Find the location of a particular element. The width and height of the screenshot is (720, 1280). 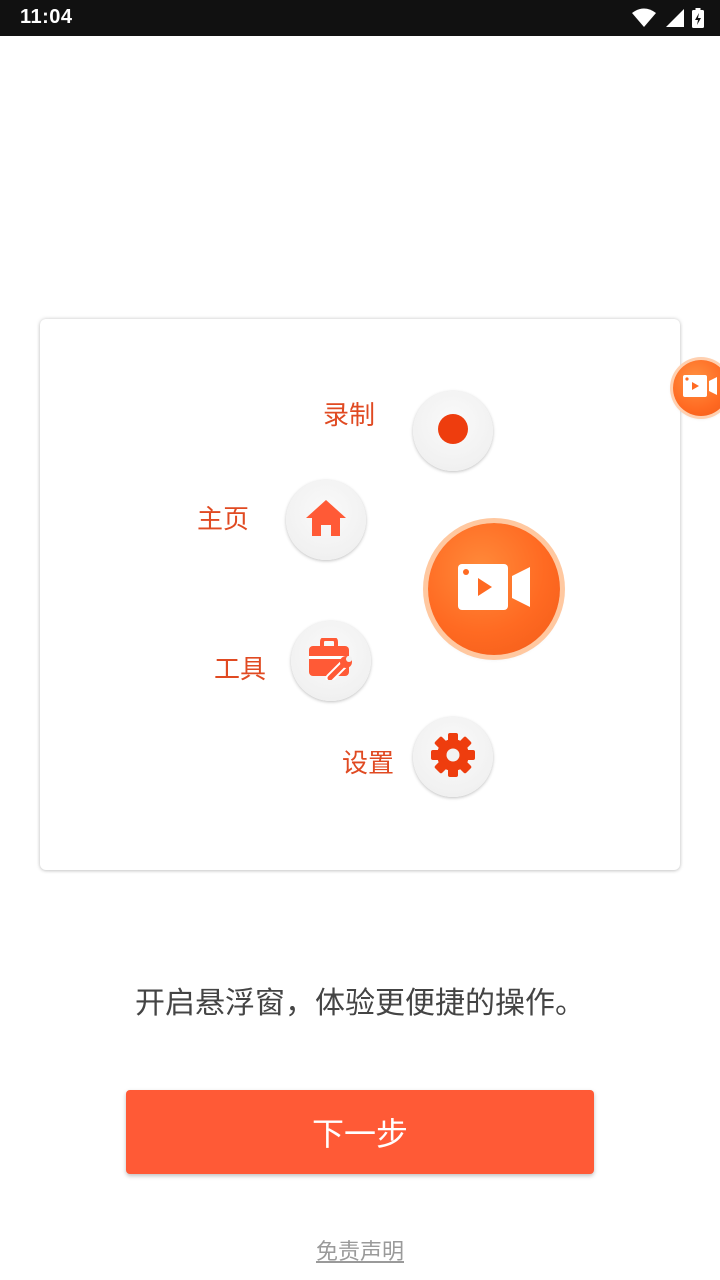

next-step-button: 下一步 is located at coordinates (360, 1132).